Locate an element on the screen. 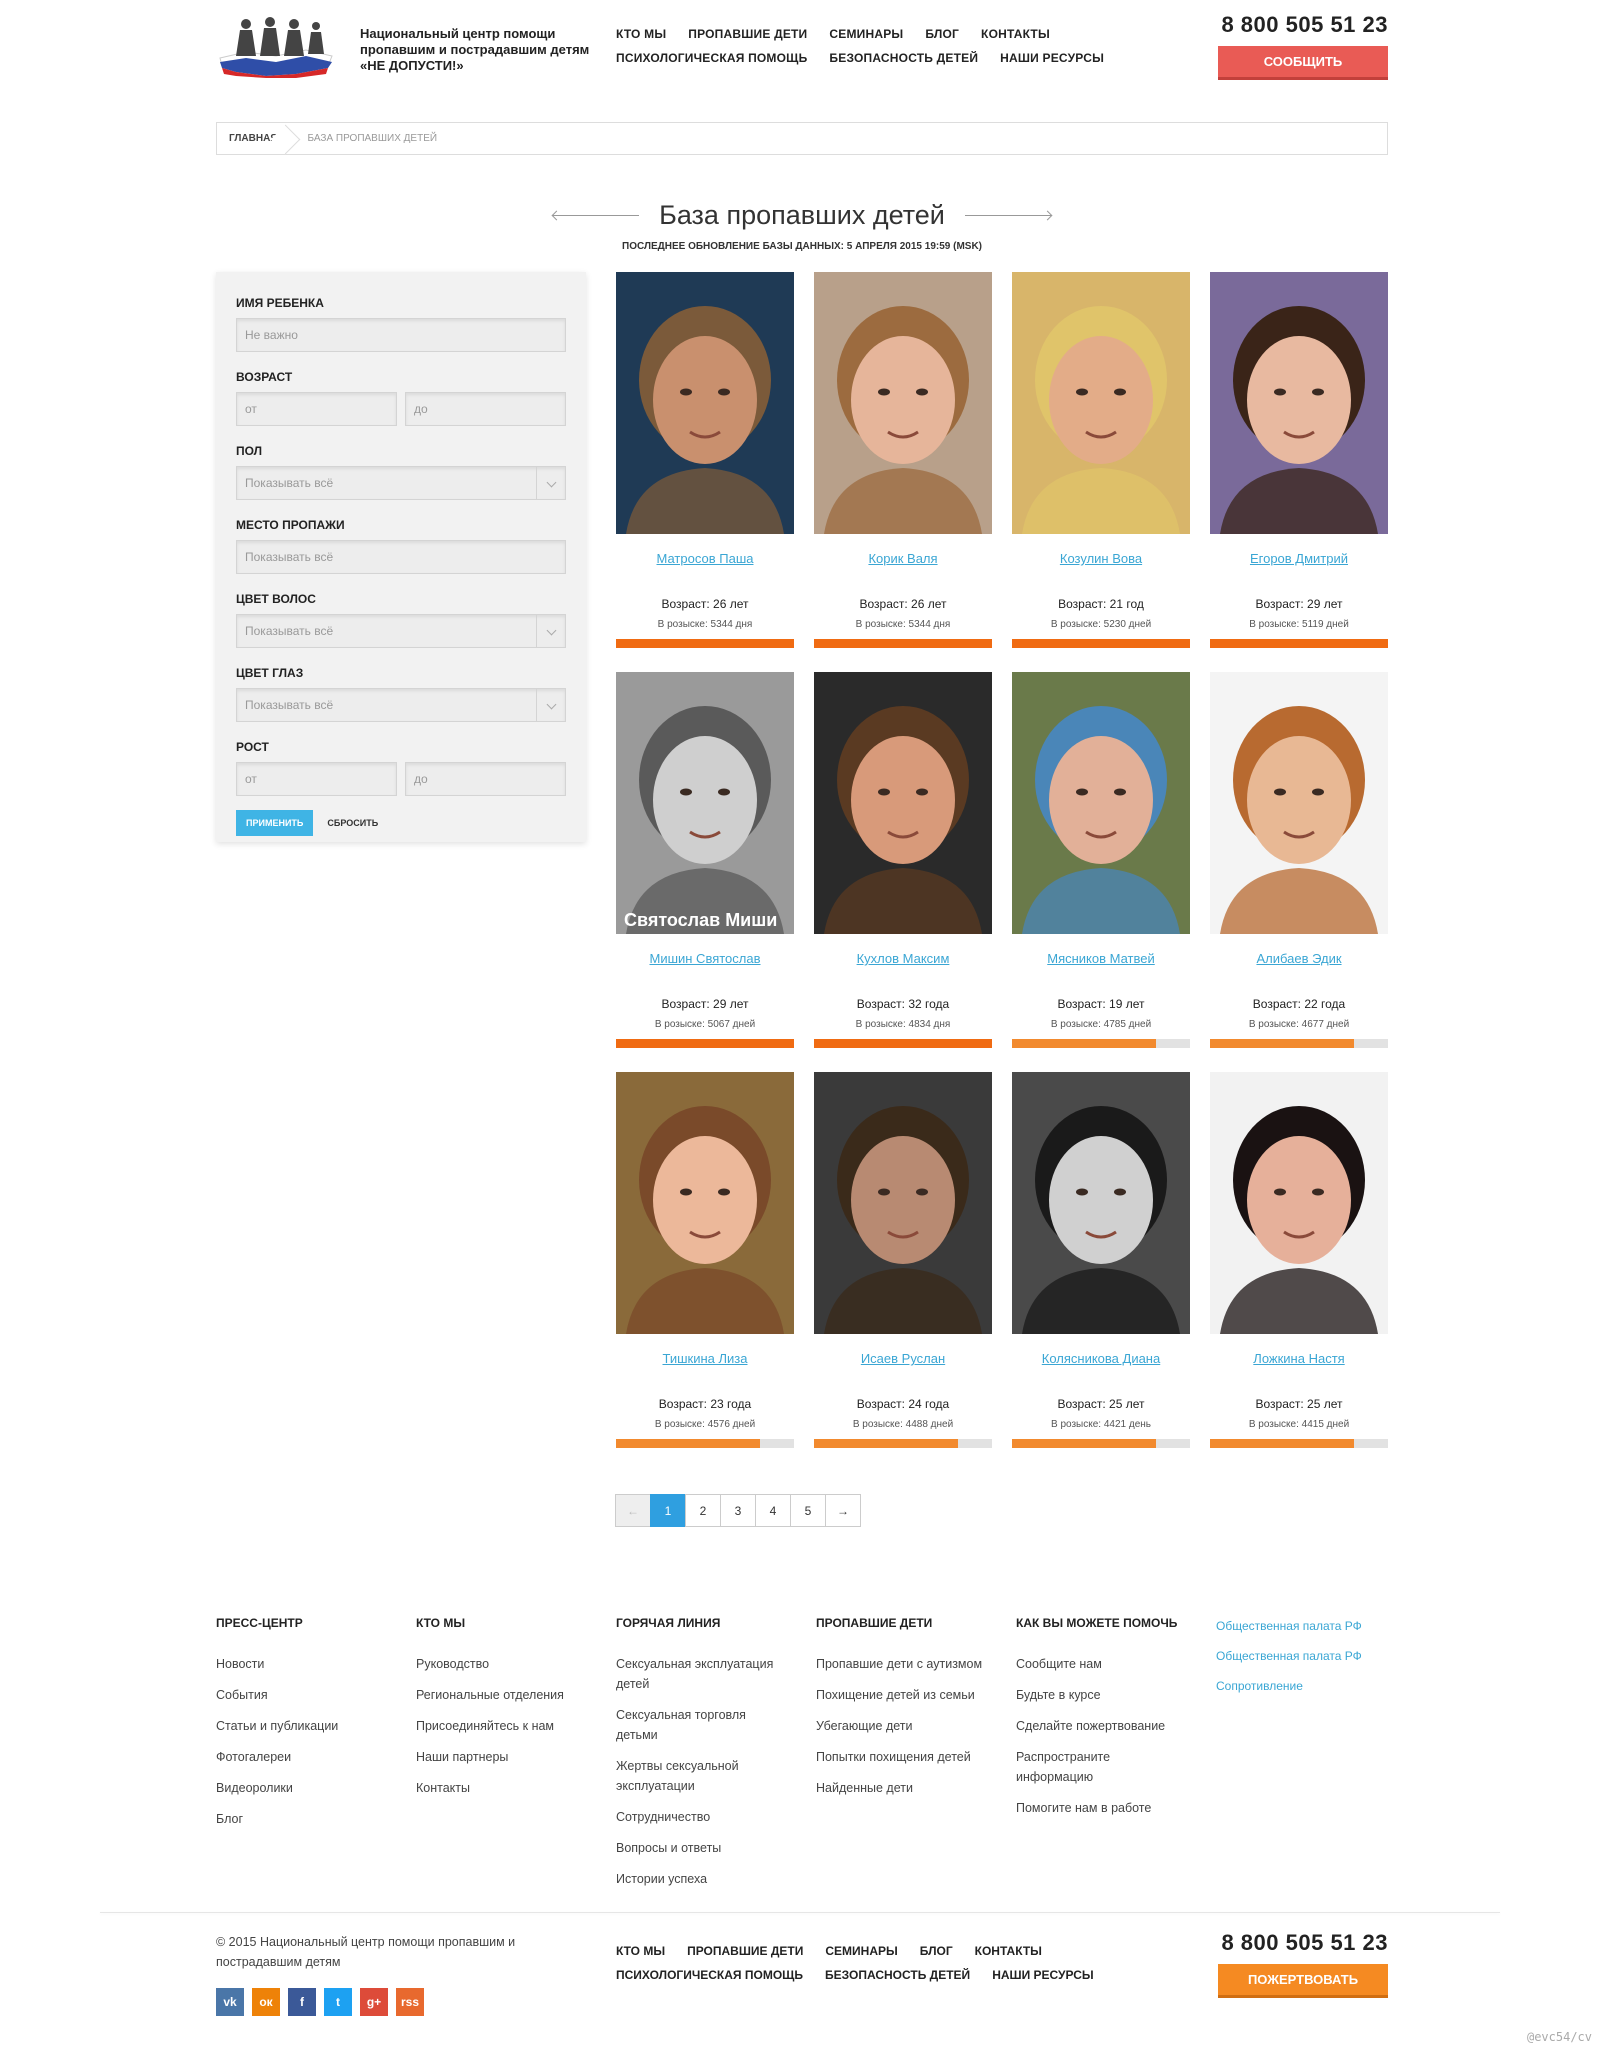  report-button: СООБЩИТЬ is located at coordinates (1303, 63).